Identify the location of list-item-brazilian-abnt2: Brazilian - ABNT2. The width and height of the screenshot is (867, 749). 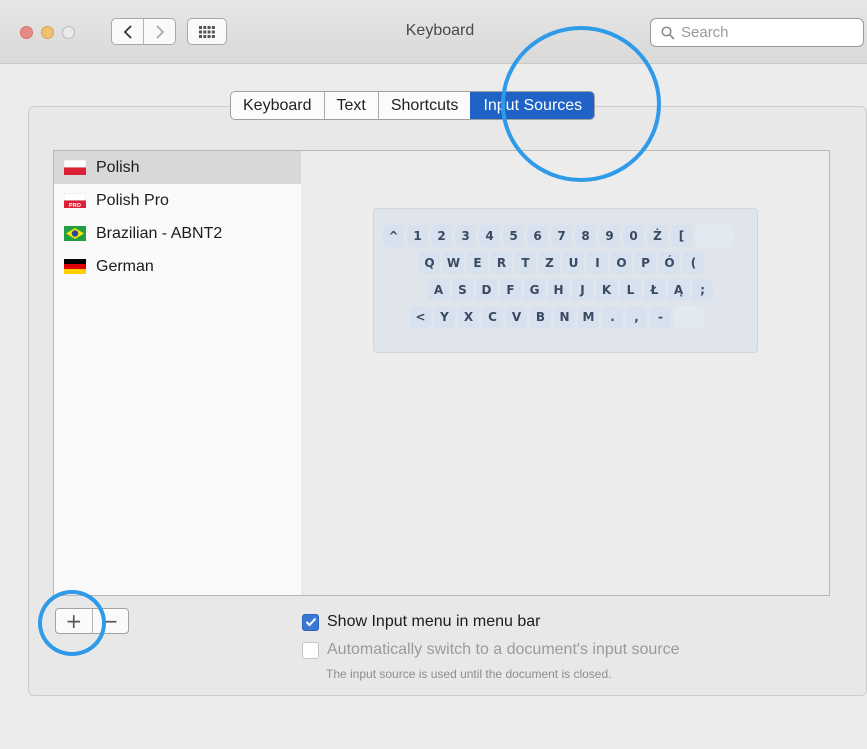
(177, 233).